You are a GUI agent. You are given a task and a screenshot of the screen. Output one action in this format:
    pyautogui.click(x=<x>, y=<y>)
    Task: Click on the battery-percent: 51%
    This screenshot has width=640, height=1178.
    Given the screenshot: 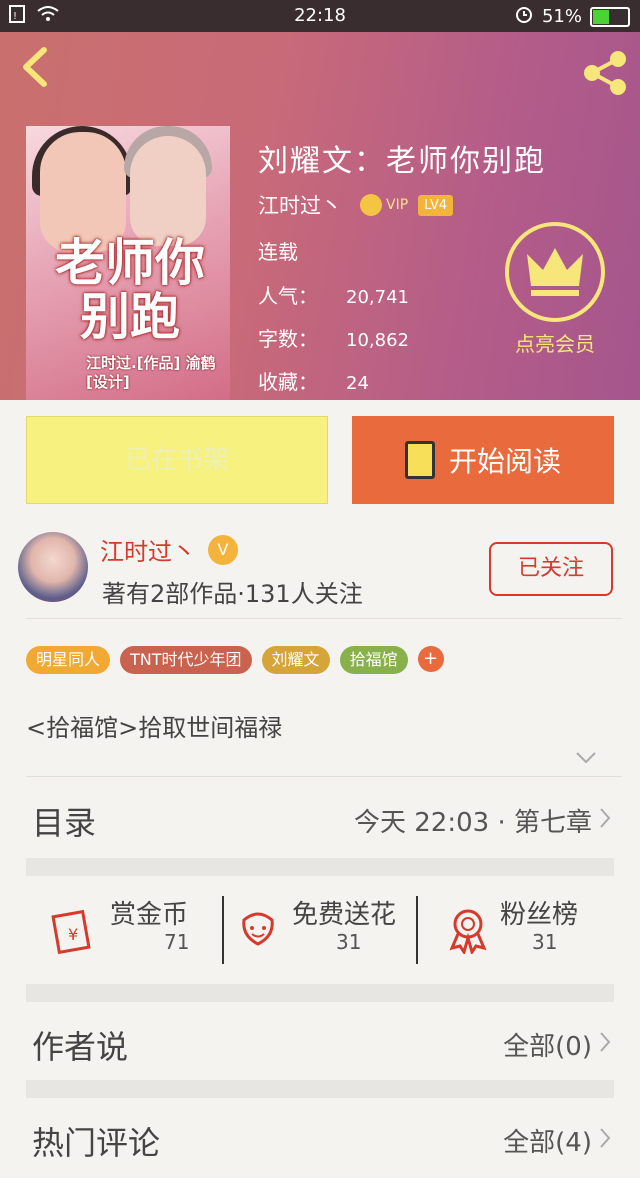 What is the action you would take?
    pyautogui.click(x=561, y=16)
    